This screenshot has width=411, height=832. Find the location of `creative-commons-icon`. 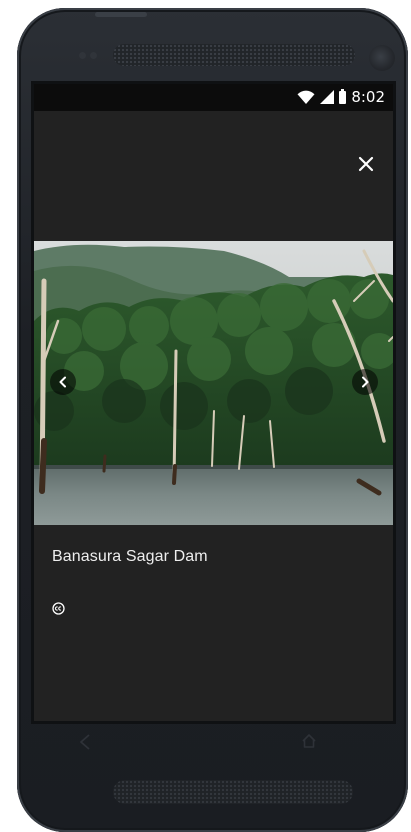

creative-commons-icon is located at coordinates (58, 608).